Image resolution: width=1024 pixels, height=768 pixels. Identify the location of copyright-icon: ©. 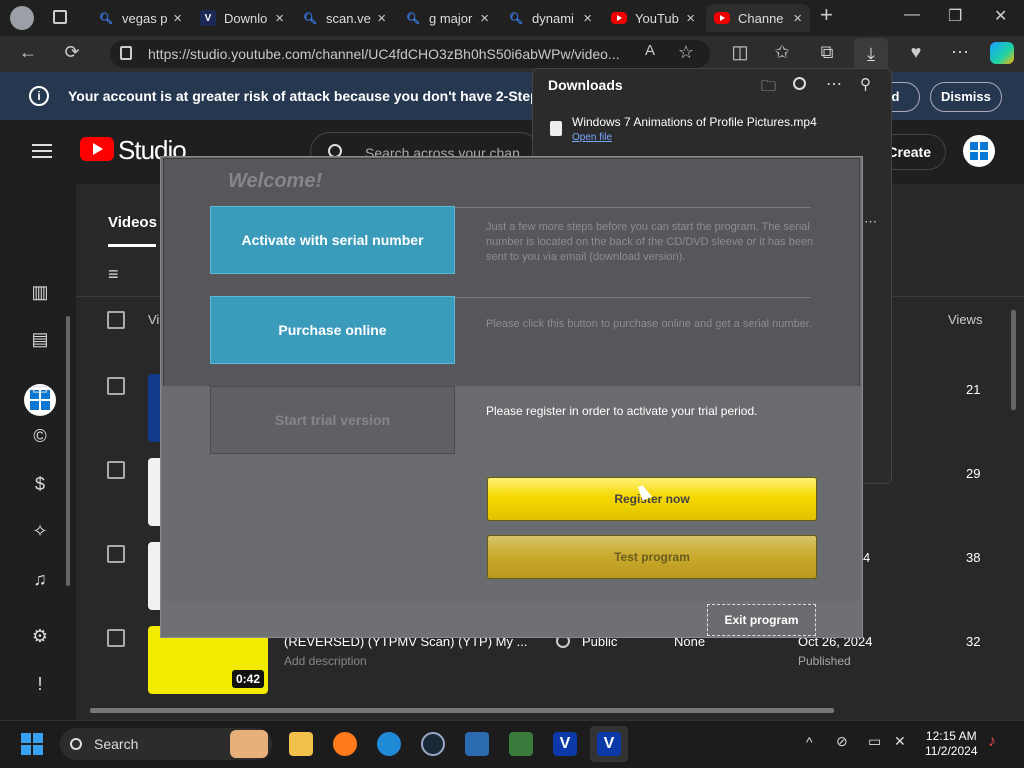
(40, 436).